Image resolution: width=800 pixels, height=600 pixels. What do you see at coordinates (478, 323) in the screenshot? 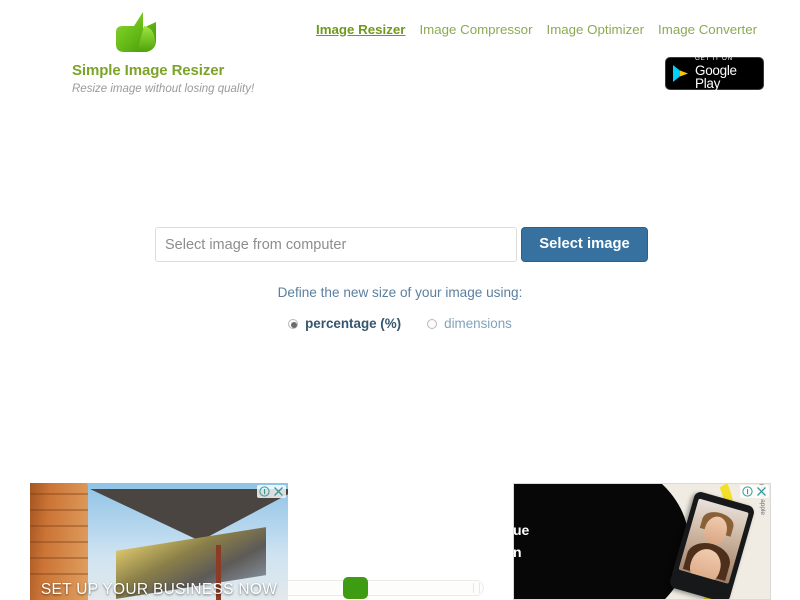
I see `radio-dimensions-label: dimensions` at bounding box center [478, 323].